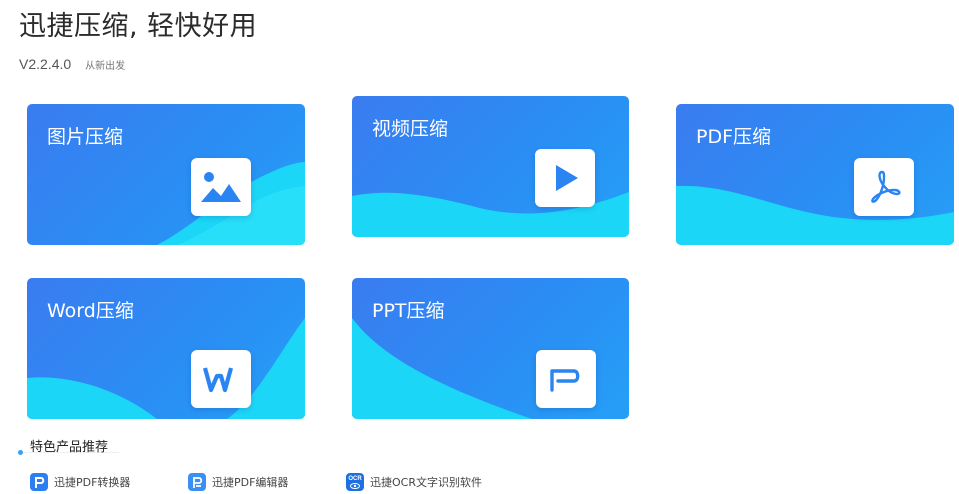 The width and height of the screenshot is (959, 494). I want to click on play-icon, so click(565, 178).